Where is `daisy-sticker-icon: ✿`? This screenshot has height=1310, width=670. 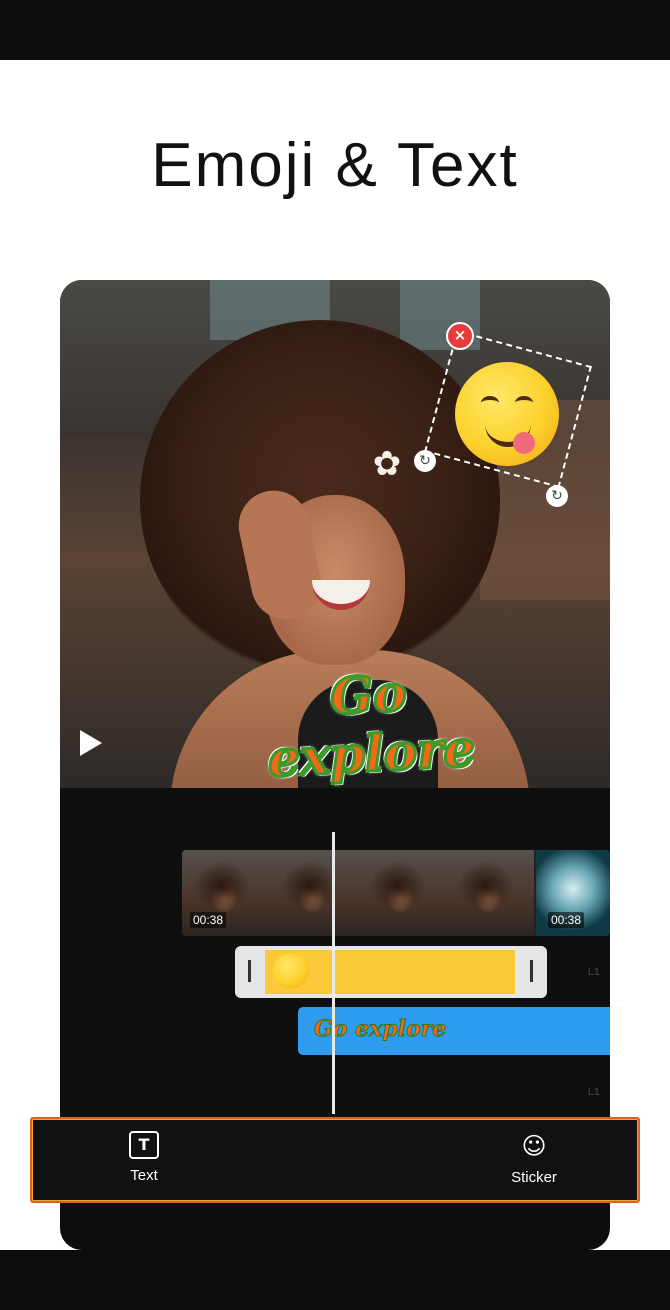
daisy-sticker-icon: ✿ is located at coordinates (387, 464).